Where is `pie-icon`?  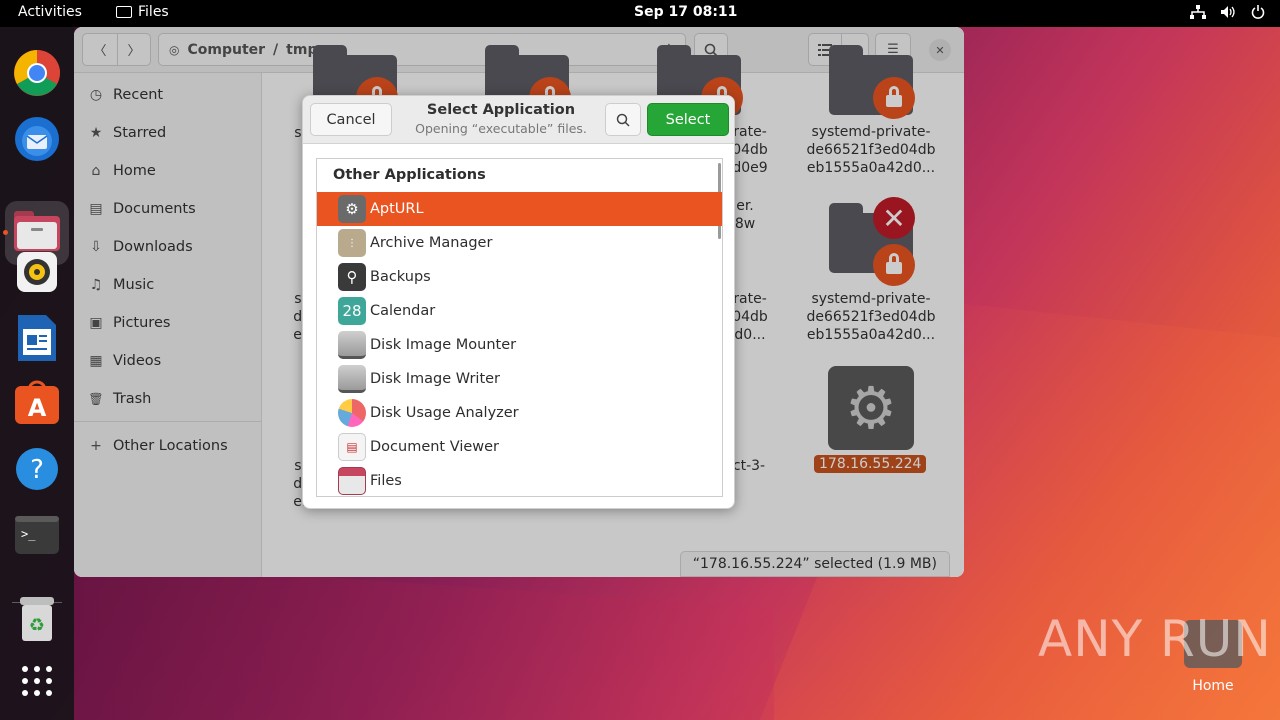
pie-icon is located at coordinates (352, 413).